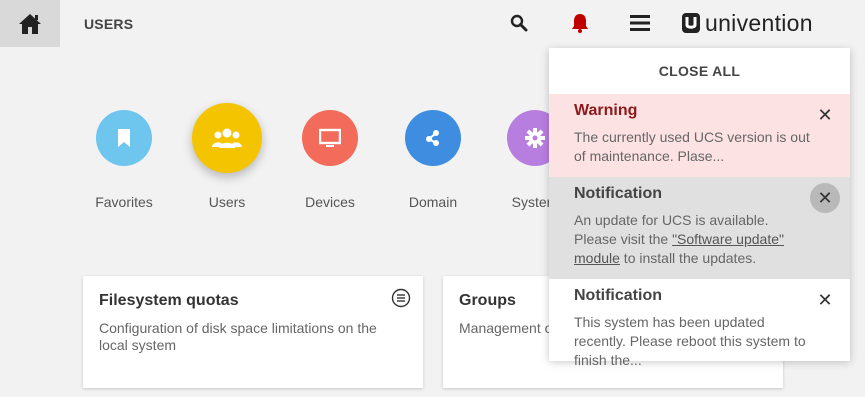  I want to click on share-icon, so click(432, 138).